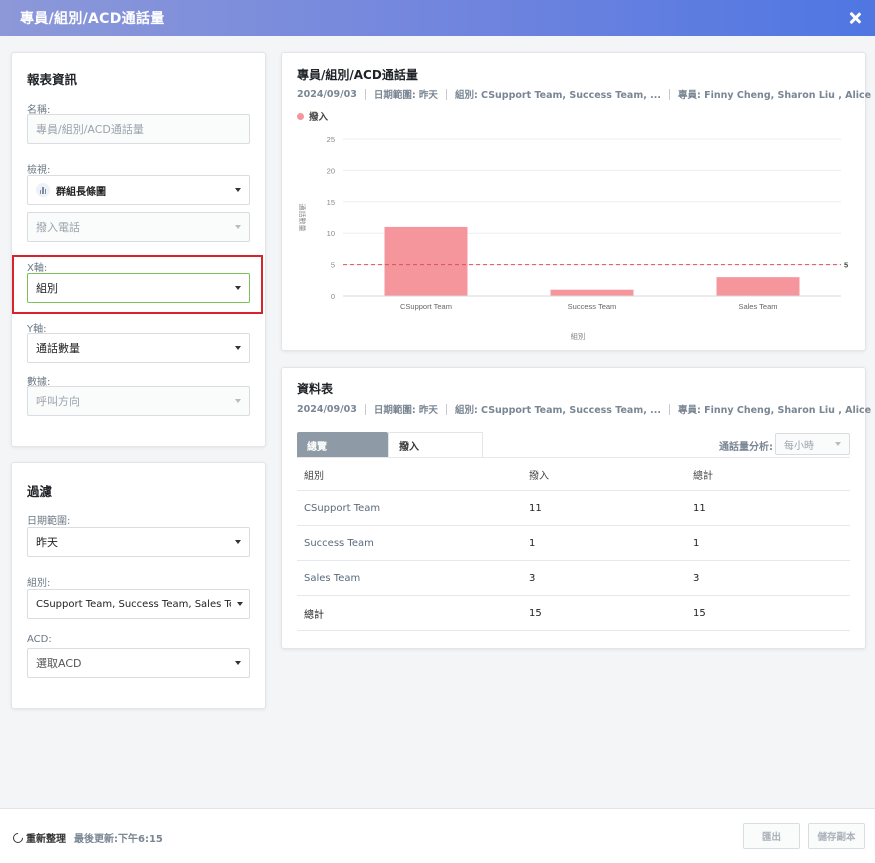 This screenshot has width=875, height=863. I want to click on cell-total-total: 15, so click(768, 613).